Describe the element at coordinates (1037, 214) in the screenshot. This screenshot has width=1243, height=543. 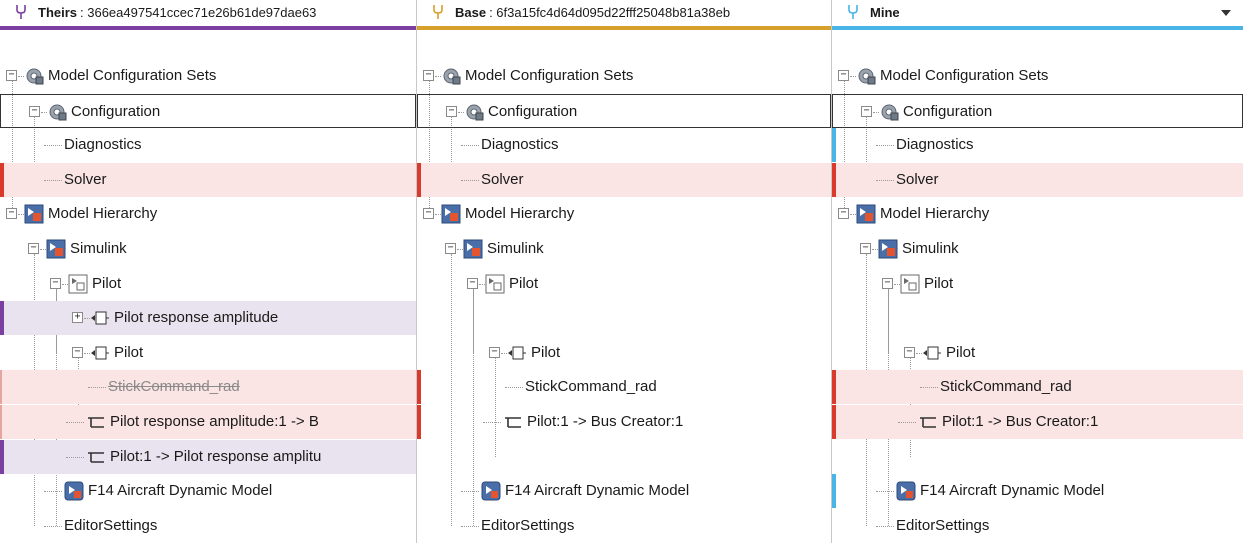
I see `mine-tree-row: − Model Hierarchy` at that location.